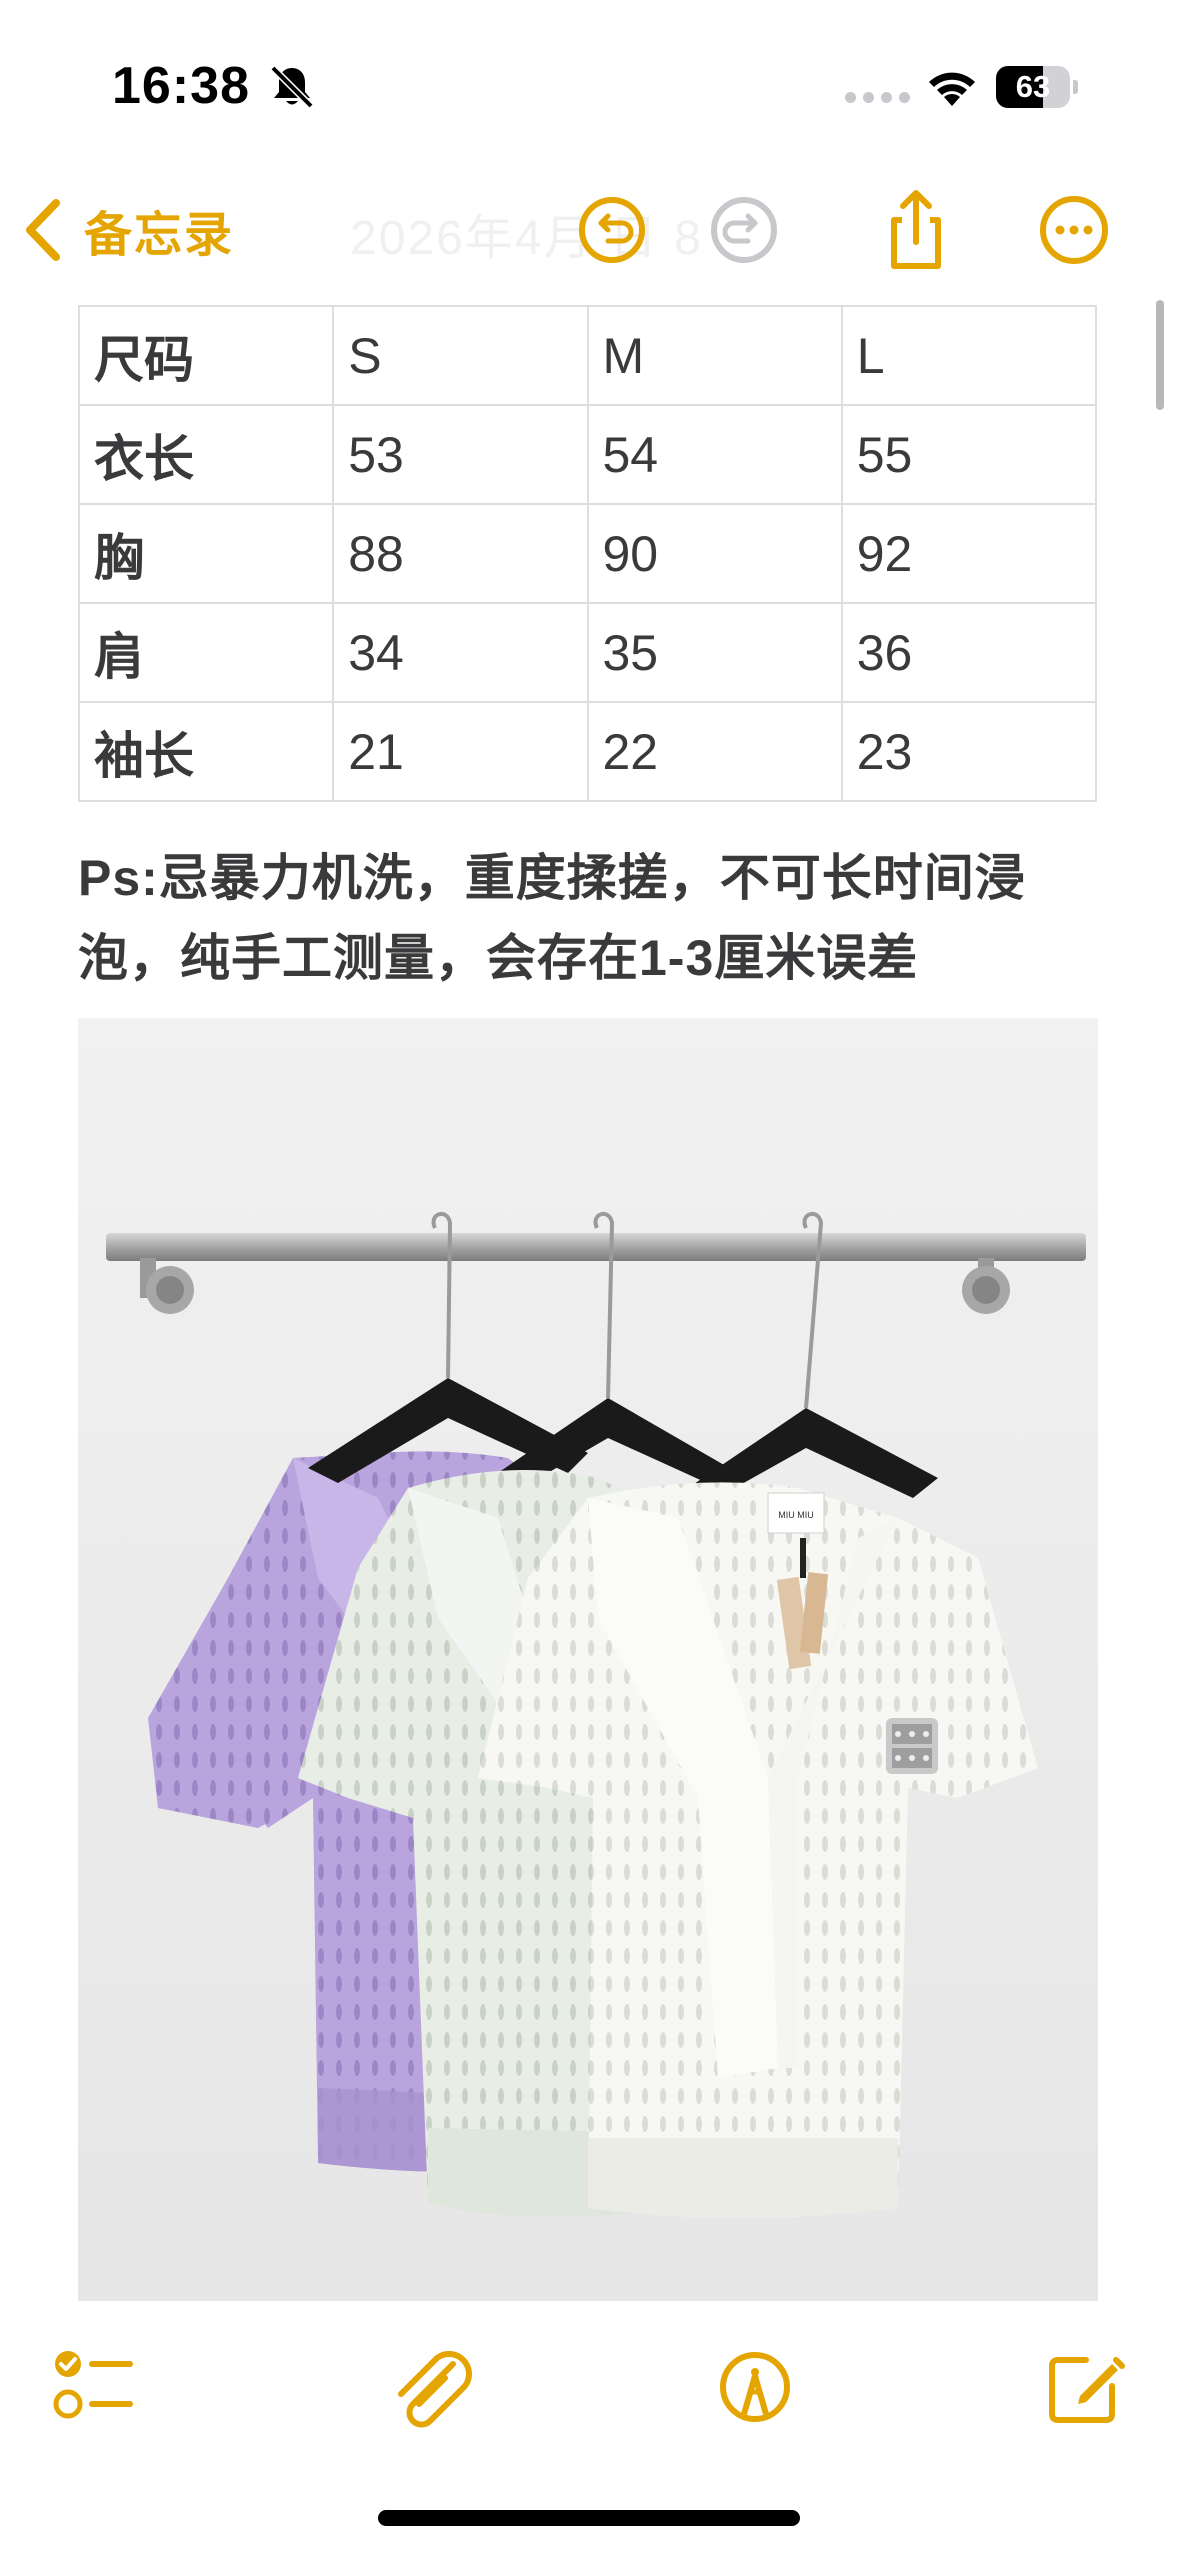  Describe the element at coordinates (206, 553) in the screenshot. I see `table-cell: 胸` at that location.